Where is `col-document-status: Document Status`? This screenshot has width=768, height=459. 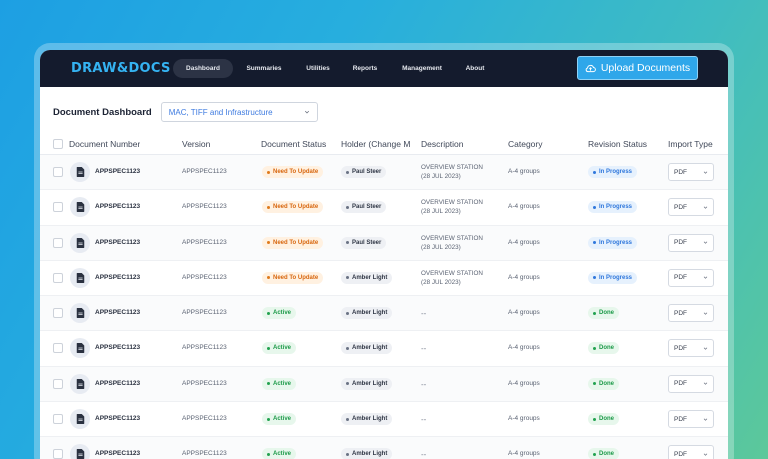
col-document-status: Document Status is located at coordinates (293, 144).